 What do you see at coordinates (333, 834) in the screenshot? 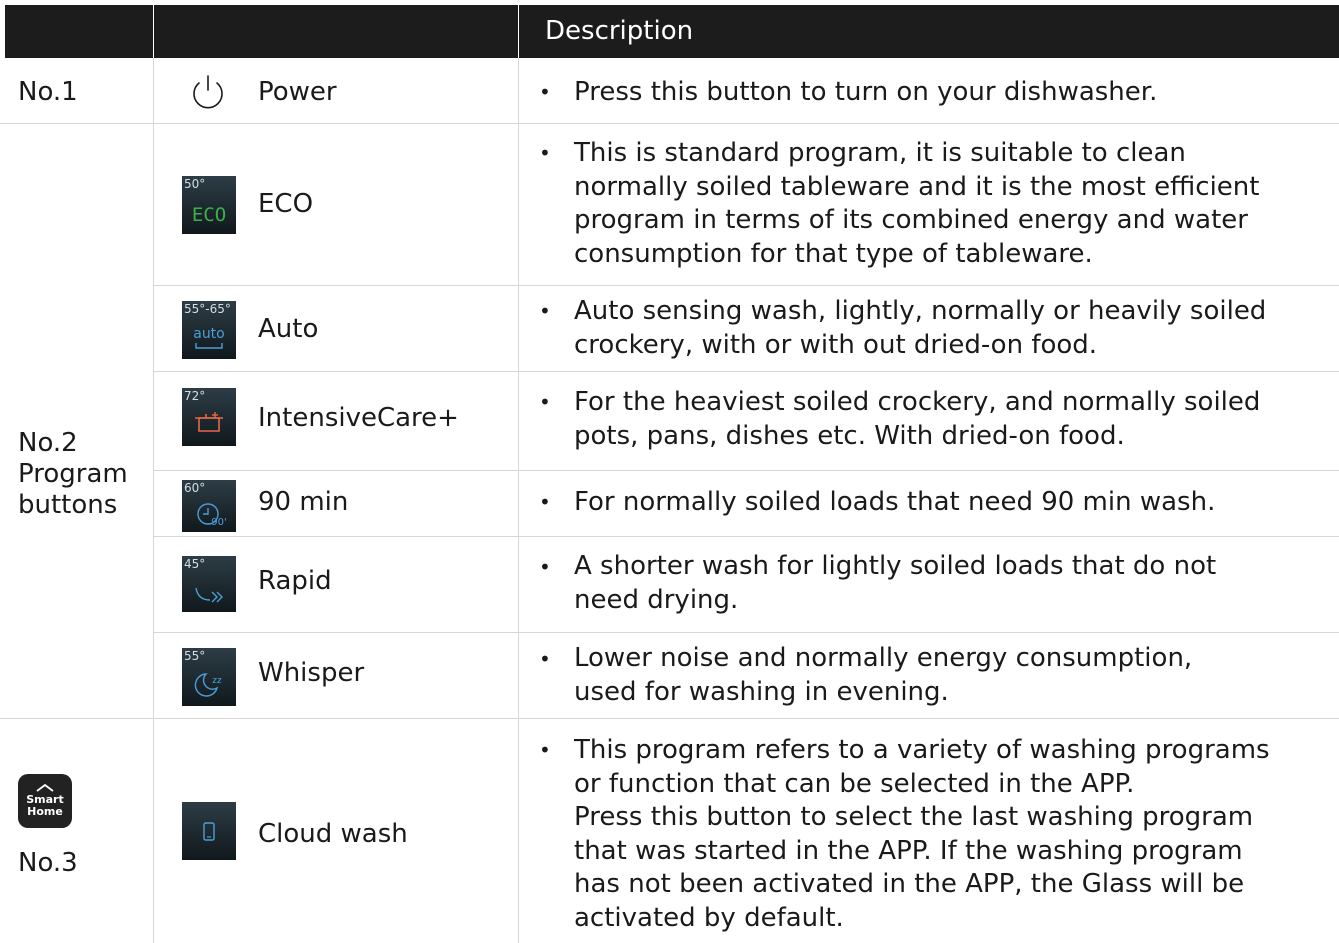
I see `program-name: Cloud wash` at bounding box center [333, 834].